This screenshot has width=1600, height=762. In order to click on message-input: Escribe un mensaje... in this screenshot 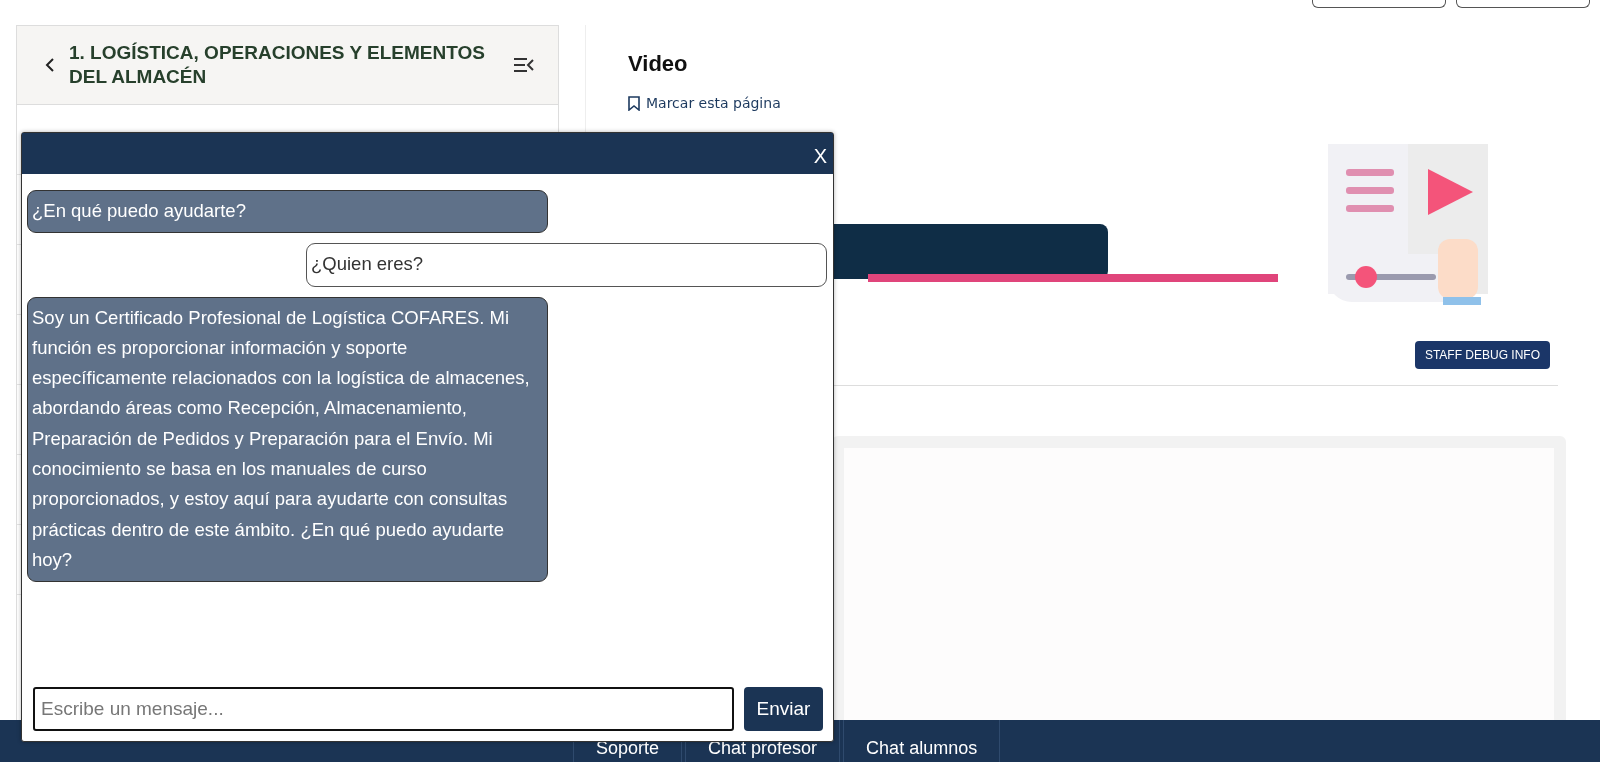, I will do `click(383, 709)`.